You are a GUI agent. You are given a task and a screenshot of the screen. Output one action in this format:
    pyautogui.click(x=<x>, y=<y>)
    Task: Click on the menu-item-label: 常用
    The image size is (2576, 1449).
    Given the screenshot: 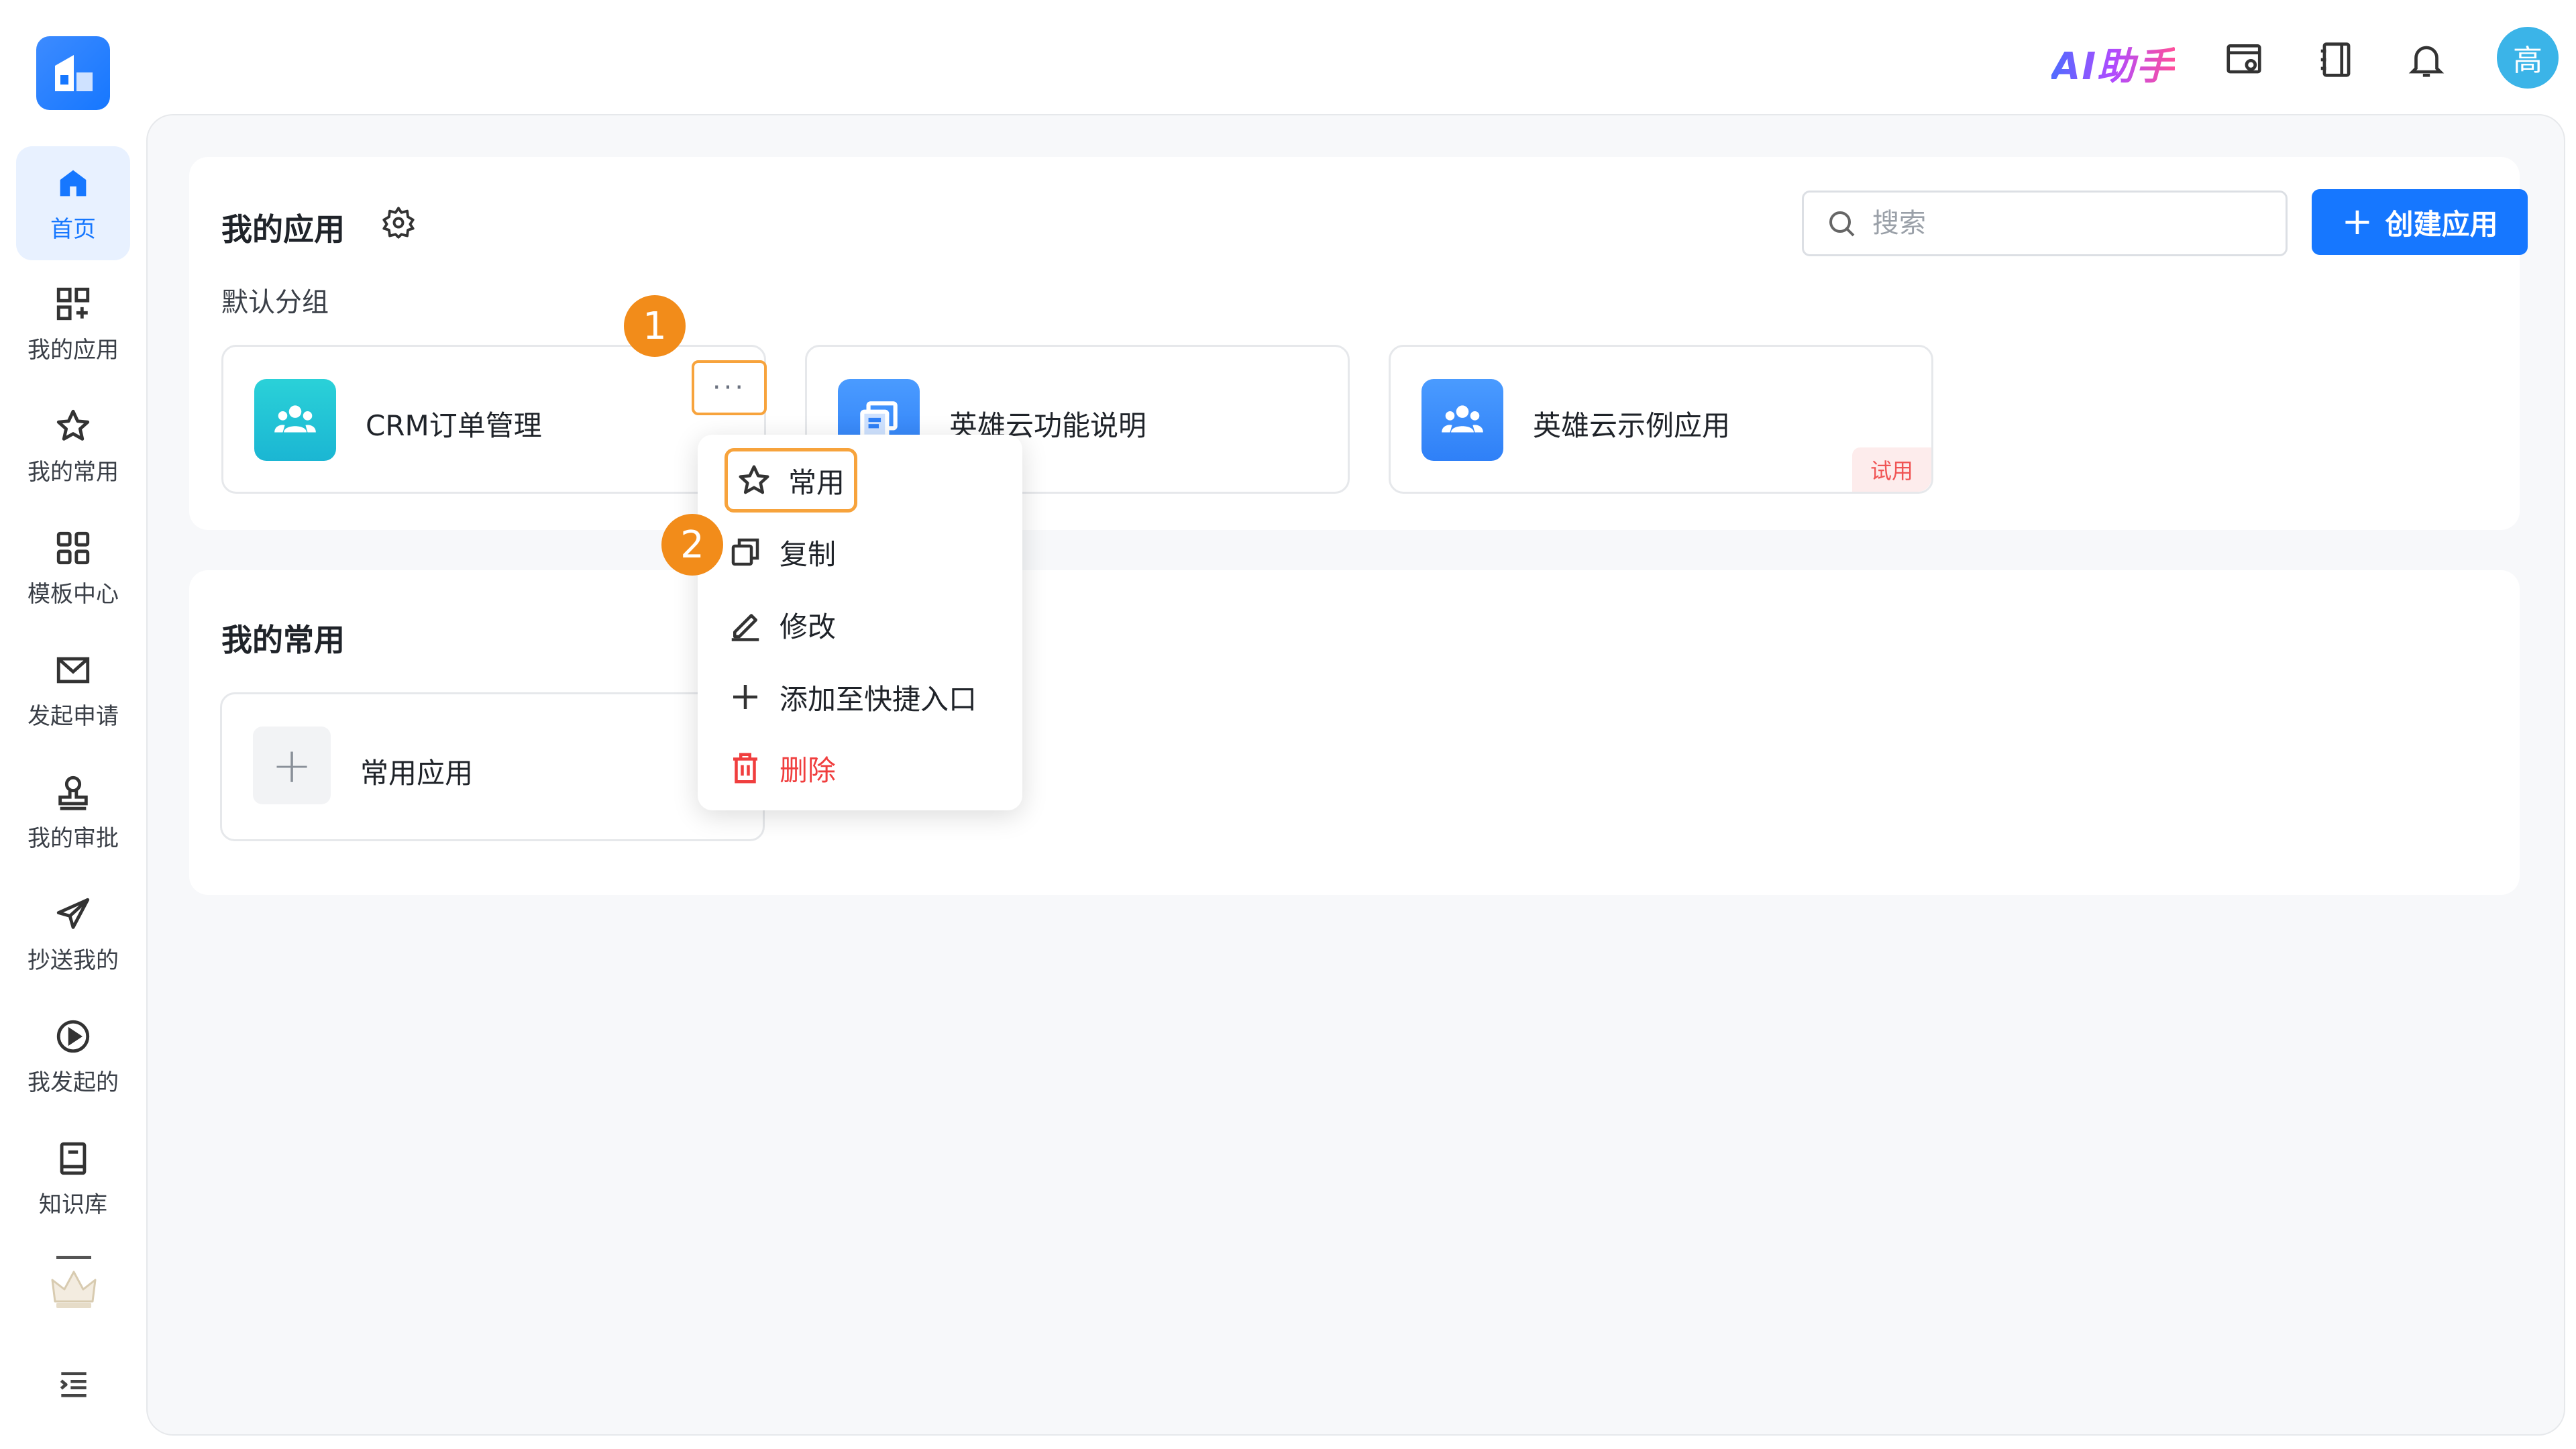 What is the action you would take?
    pyautogui.click(x=816, y=482)
    